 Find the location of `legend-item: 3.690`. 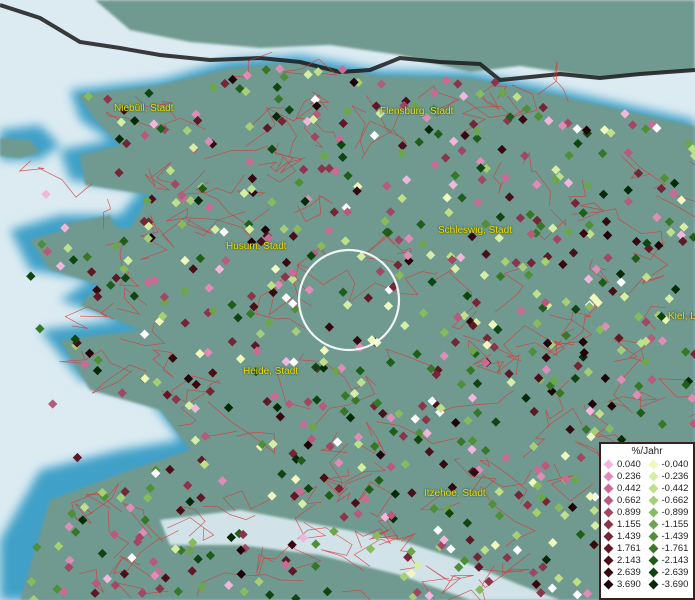

legend-item: 3.690 is located at coordinates (626, 584).